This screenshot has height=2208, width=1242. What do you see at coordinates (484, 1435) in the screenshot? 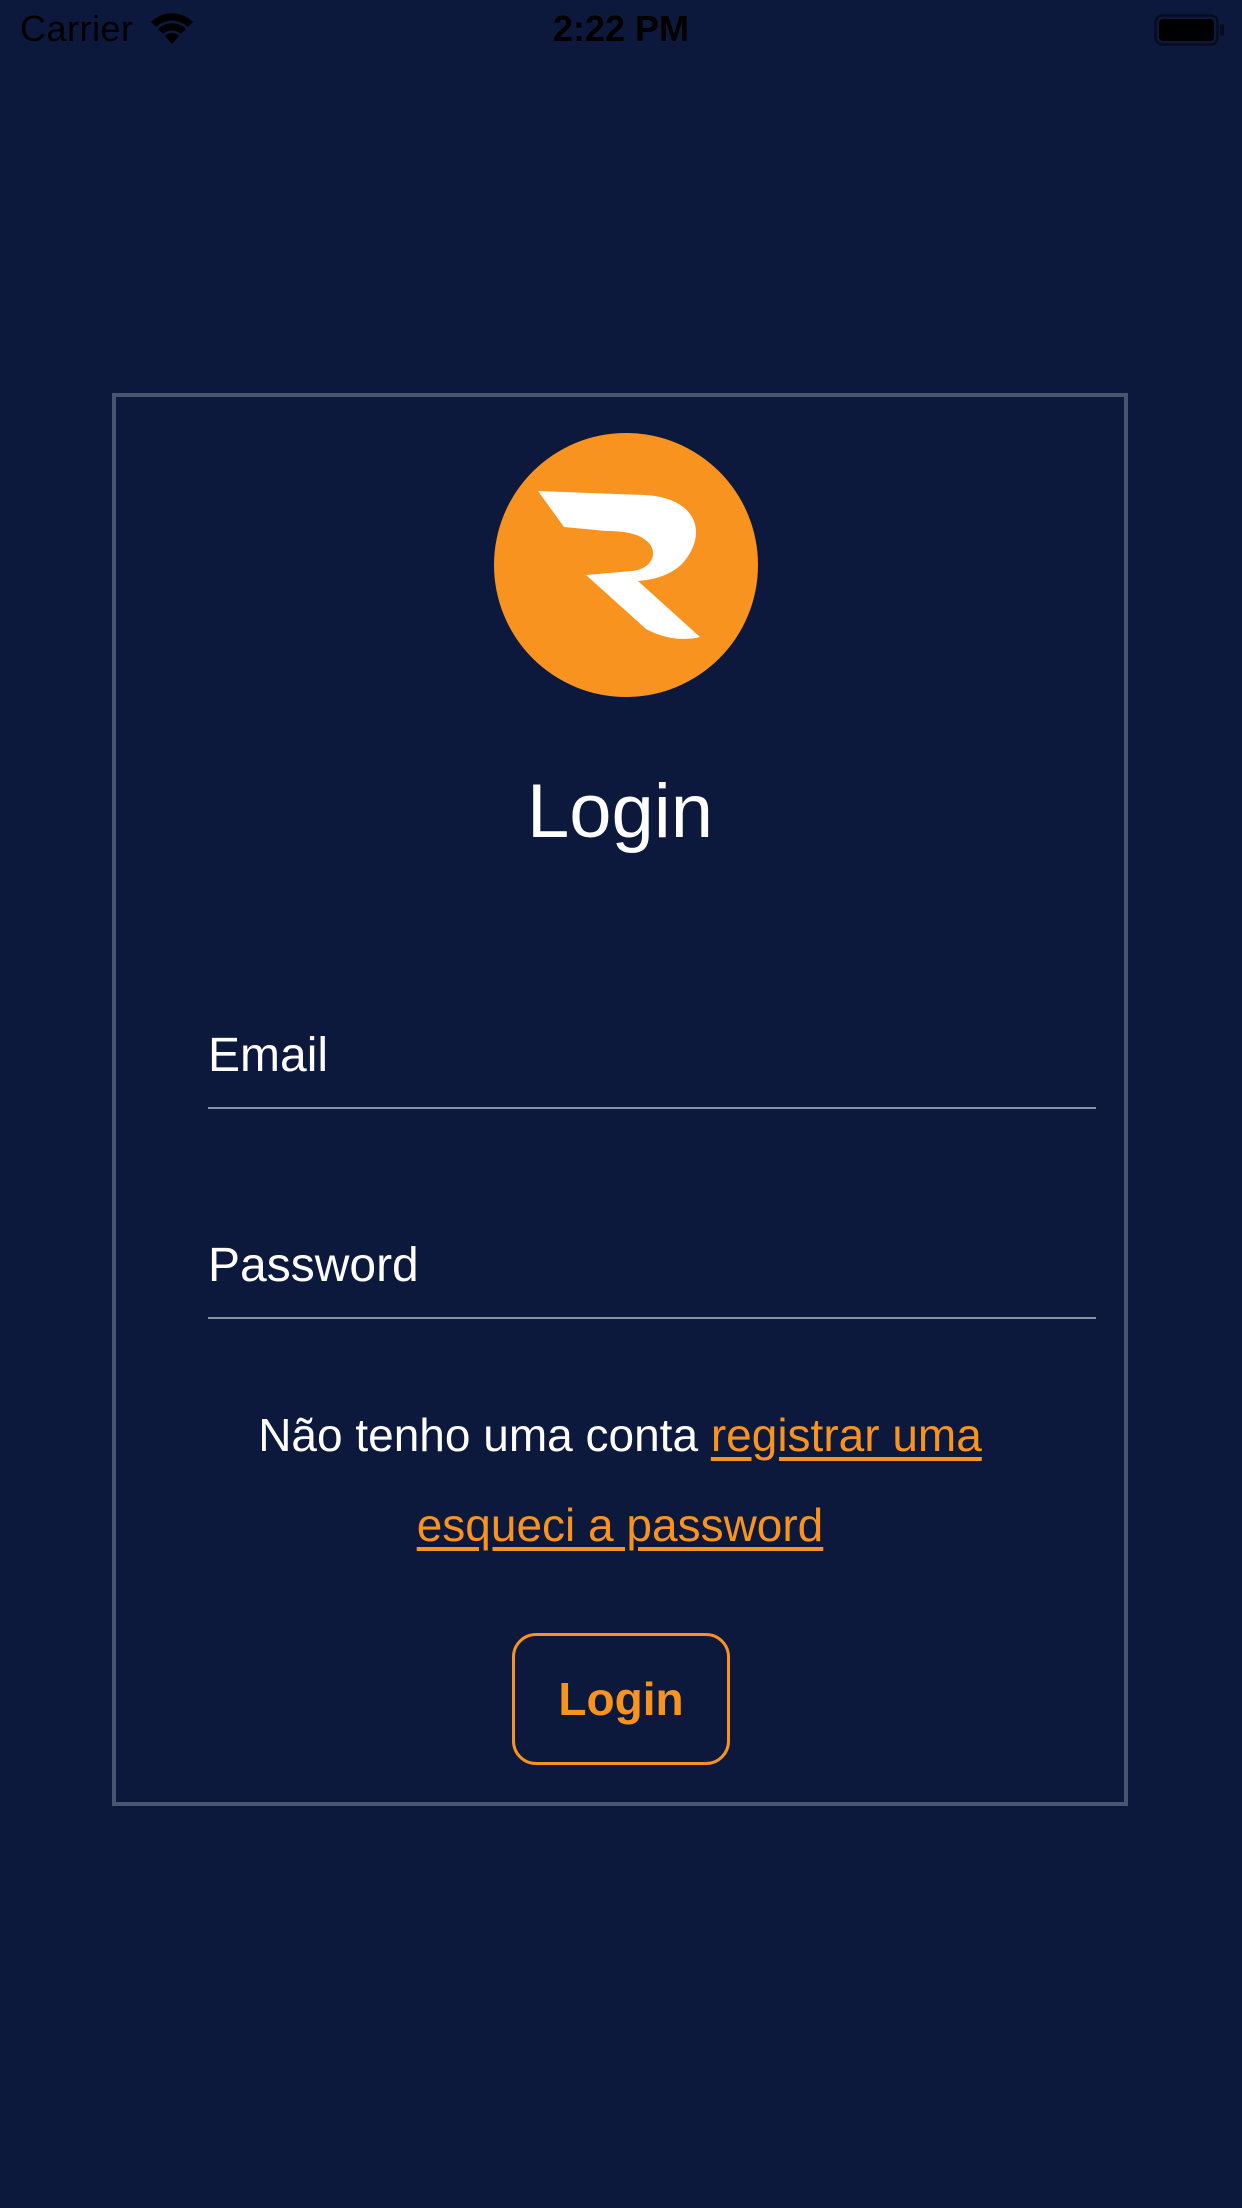
I see `register-prompt: Não tenho uma conta` at bounding box center [484, 1435].